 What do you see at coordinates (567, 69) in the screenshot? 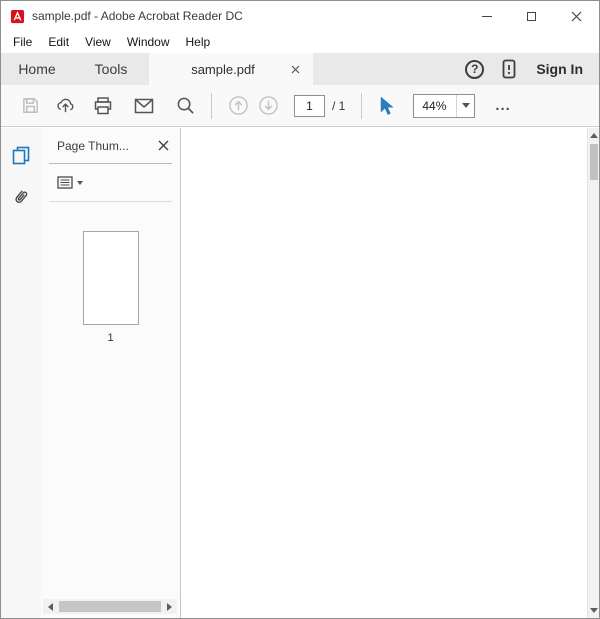
I see `sign-in-button: Sign In` at bounding box center [567, 69].